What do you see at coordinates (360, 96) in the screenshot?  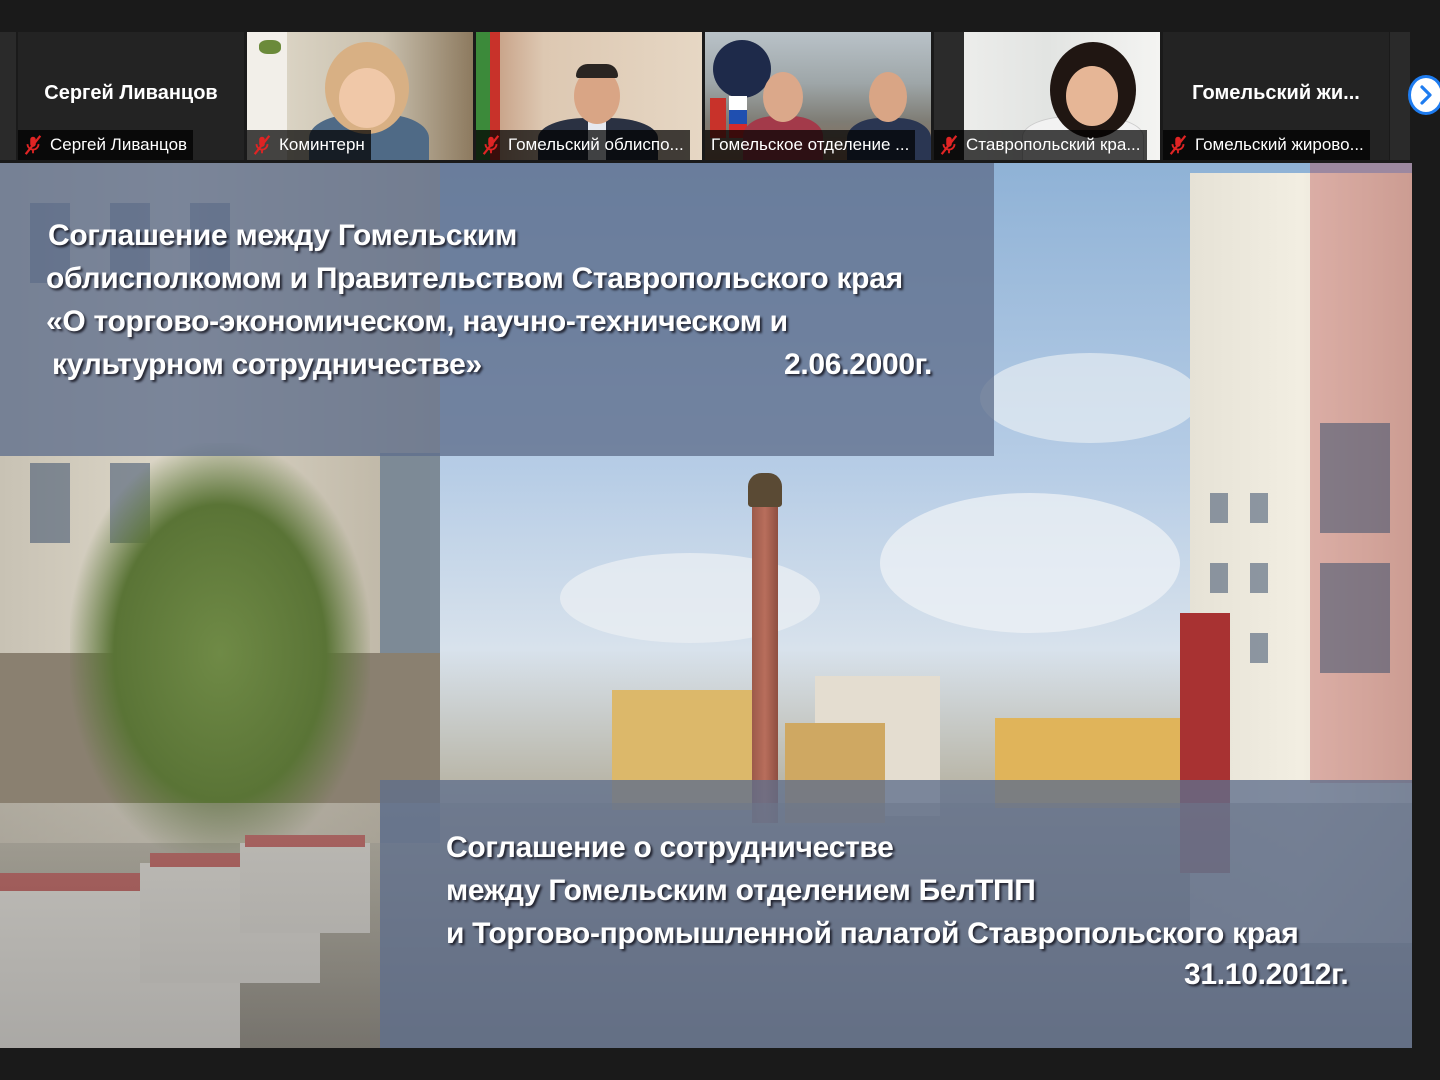 I see `participant-tile-2: Коминтерн` at bounding box center [360, 96].